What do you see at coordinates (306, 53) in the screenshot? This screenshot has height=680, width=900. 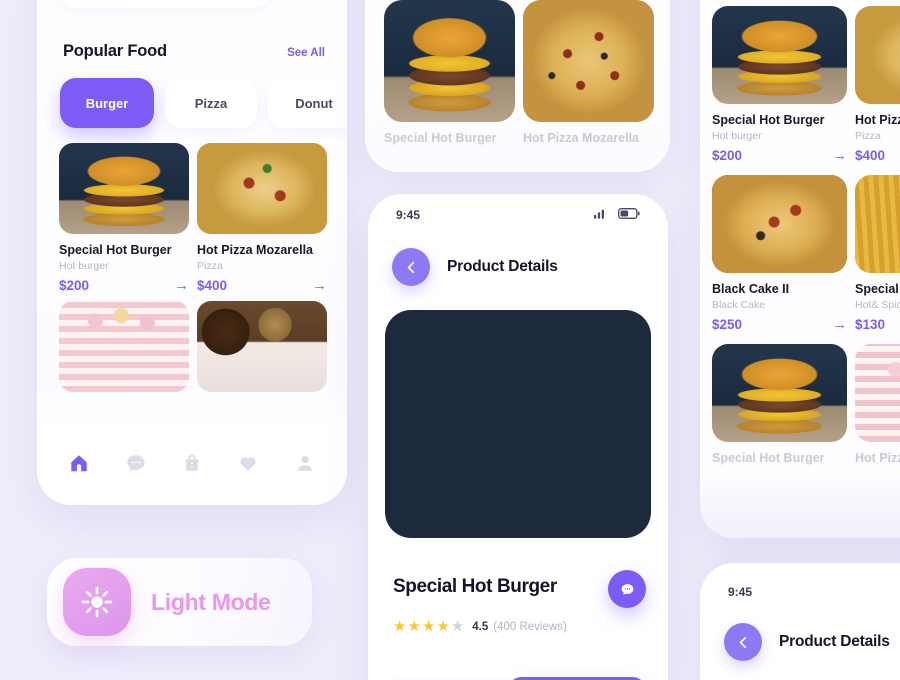 I see `see-all-link: See All` at bounding box center [306, 53].